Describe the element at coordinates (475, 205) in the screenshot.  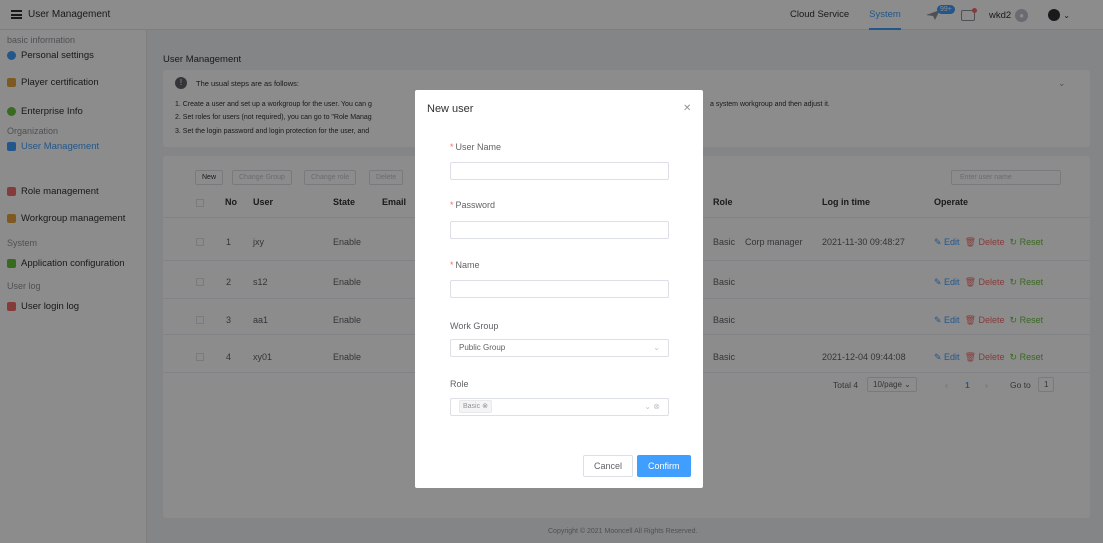
I see `password-label-text: Password` at that location.